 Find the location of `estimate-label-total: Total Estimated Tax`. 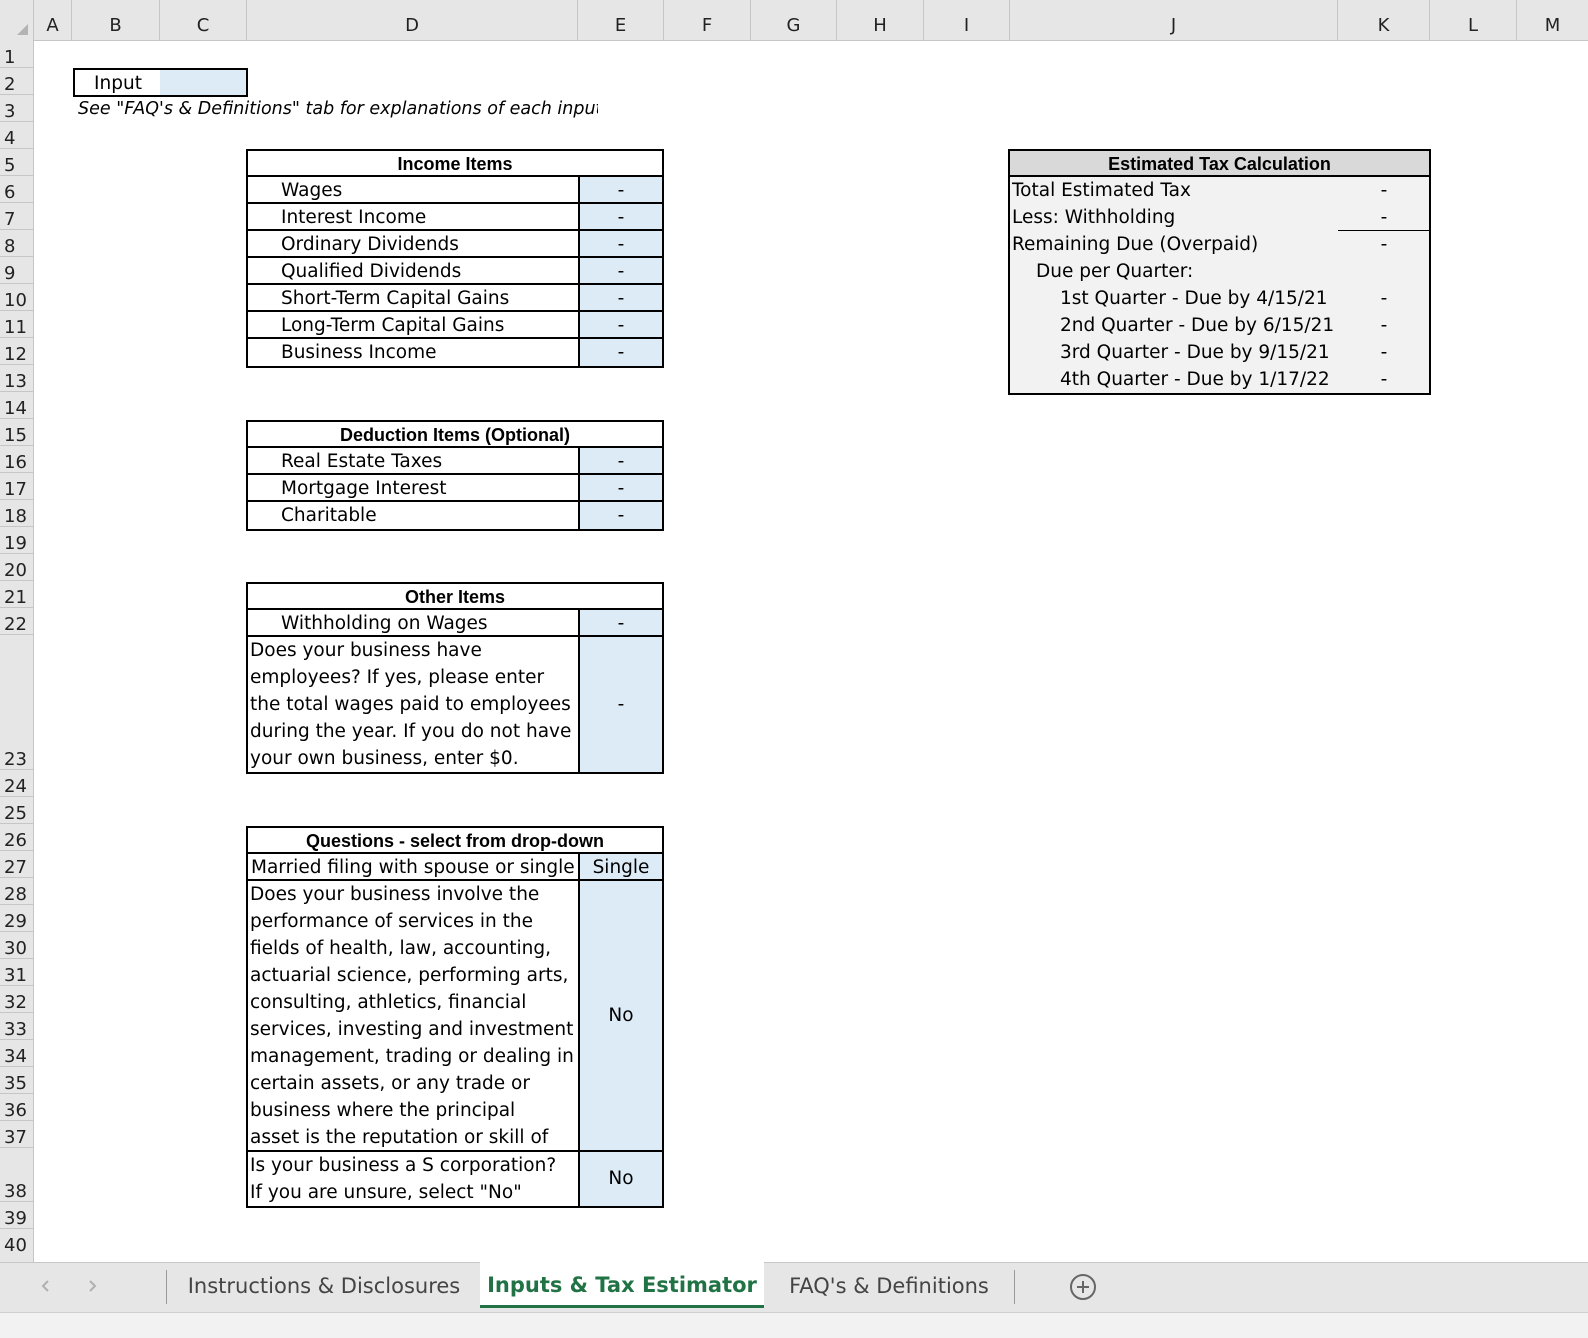

estimate-label-total: Total Estimated Tax is located at coordinates (1101, 190).